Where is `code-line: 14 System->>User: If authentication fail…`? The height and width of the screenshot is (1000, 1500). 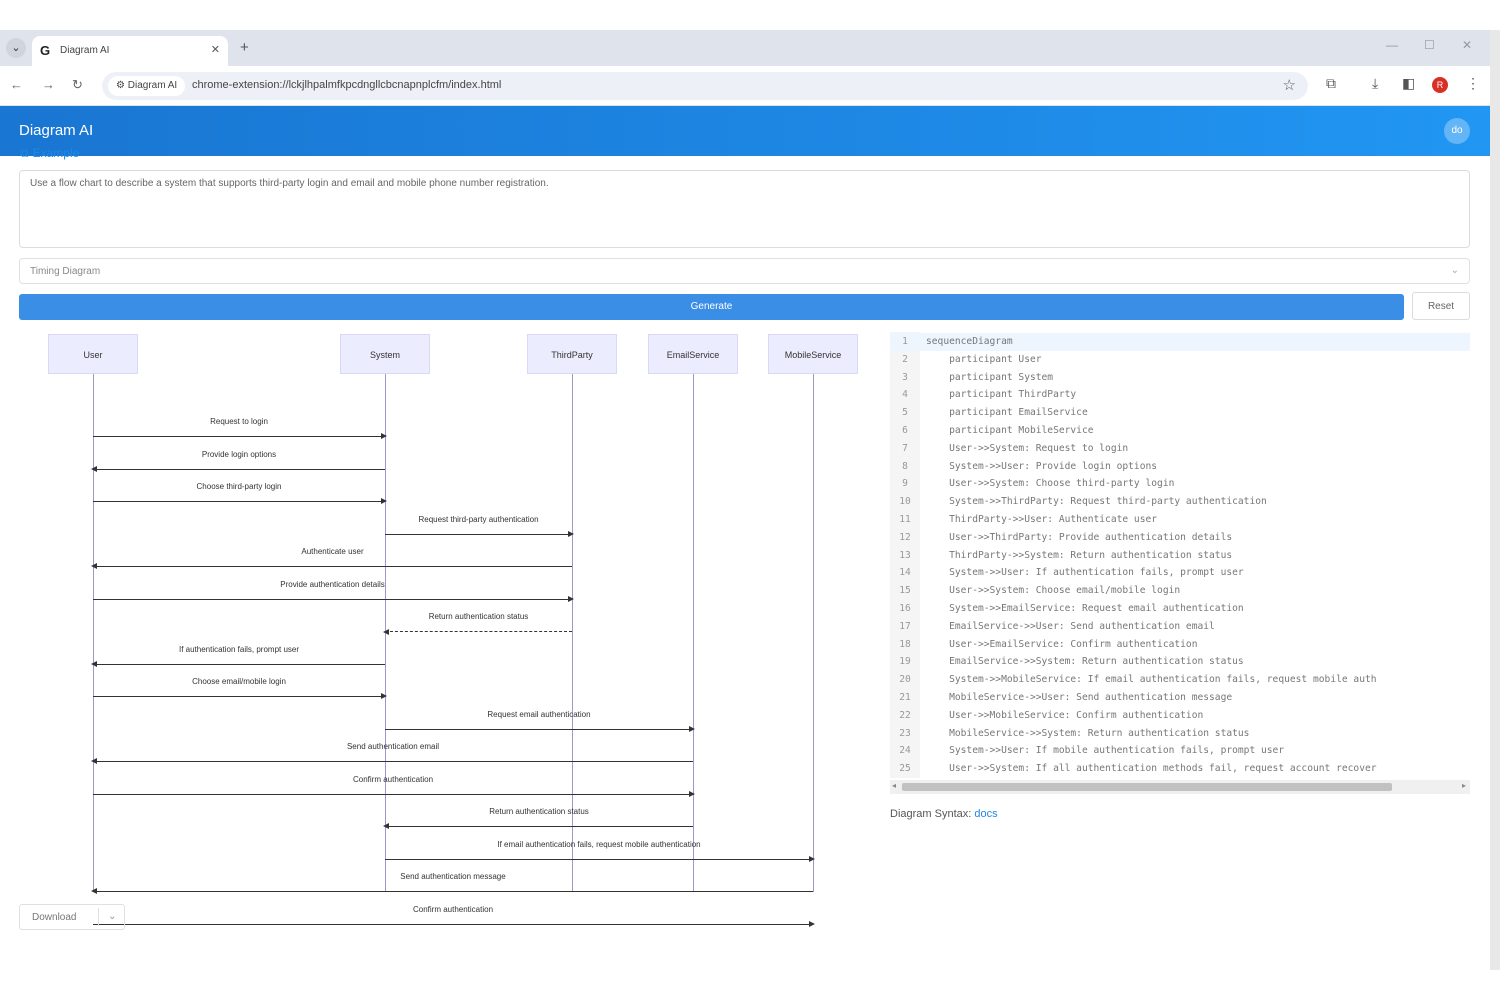
code-line: 14 System->>User: If authentication fail… is located at coordinates (1180, 573).